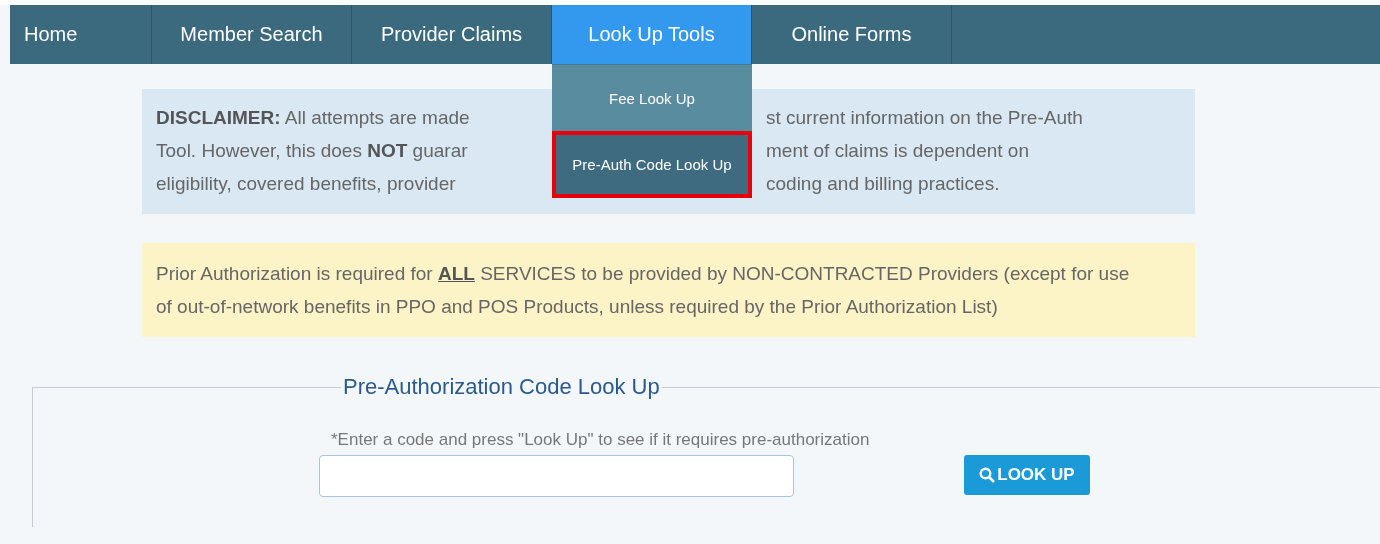  Describe the element at coordinates (925, 118) in the screenshot. I see `disclaimer-text: st current information on the Pre-Auth` at that location.